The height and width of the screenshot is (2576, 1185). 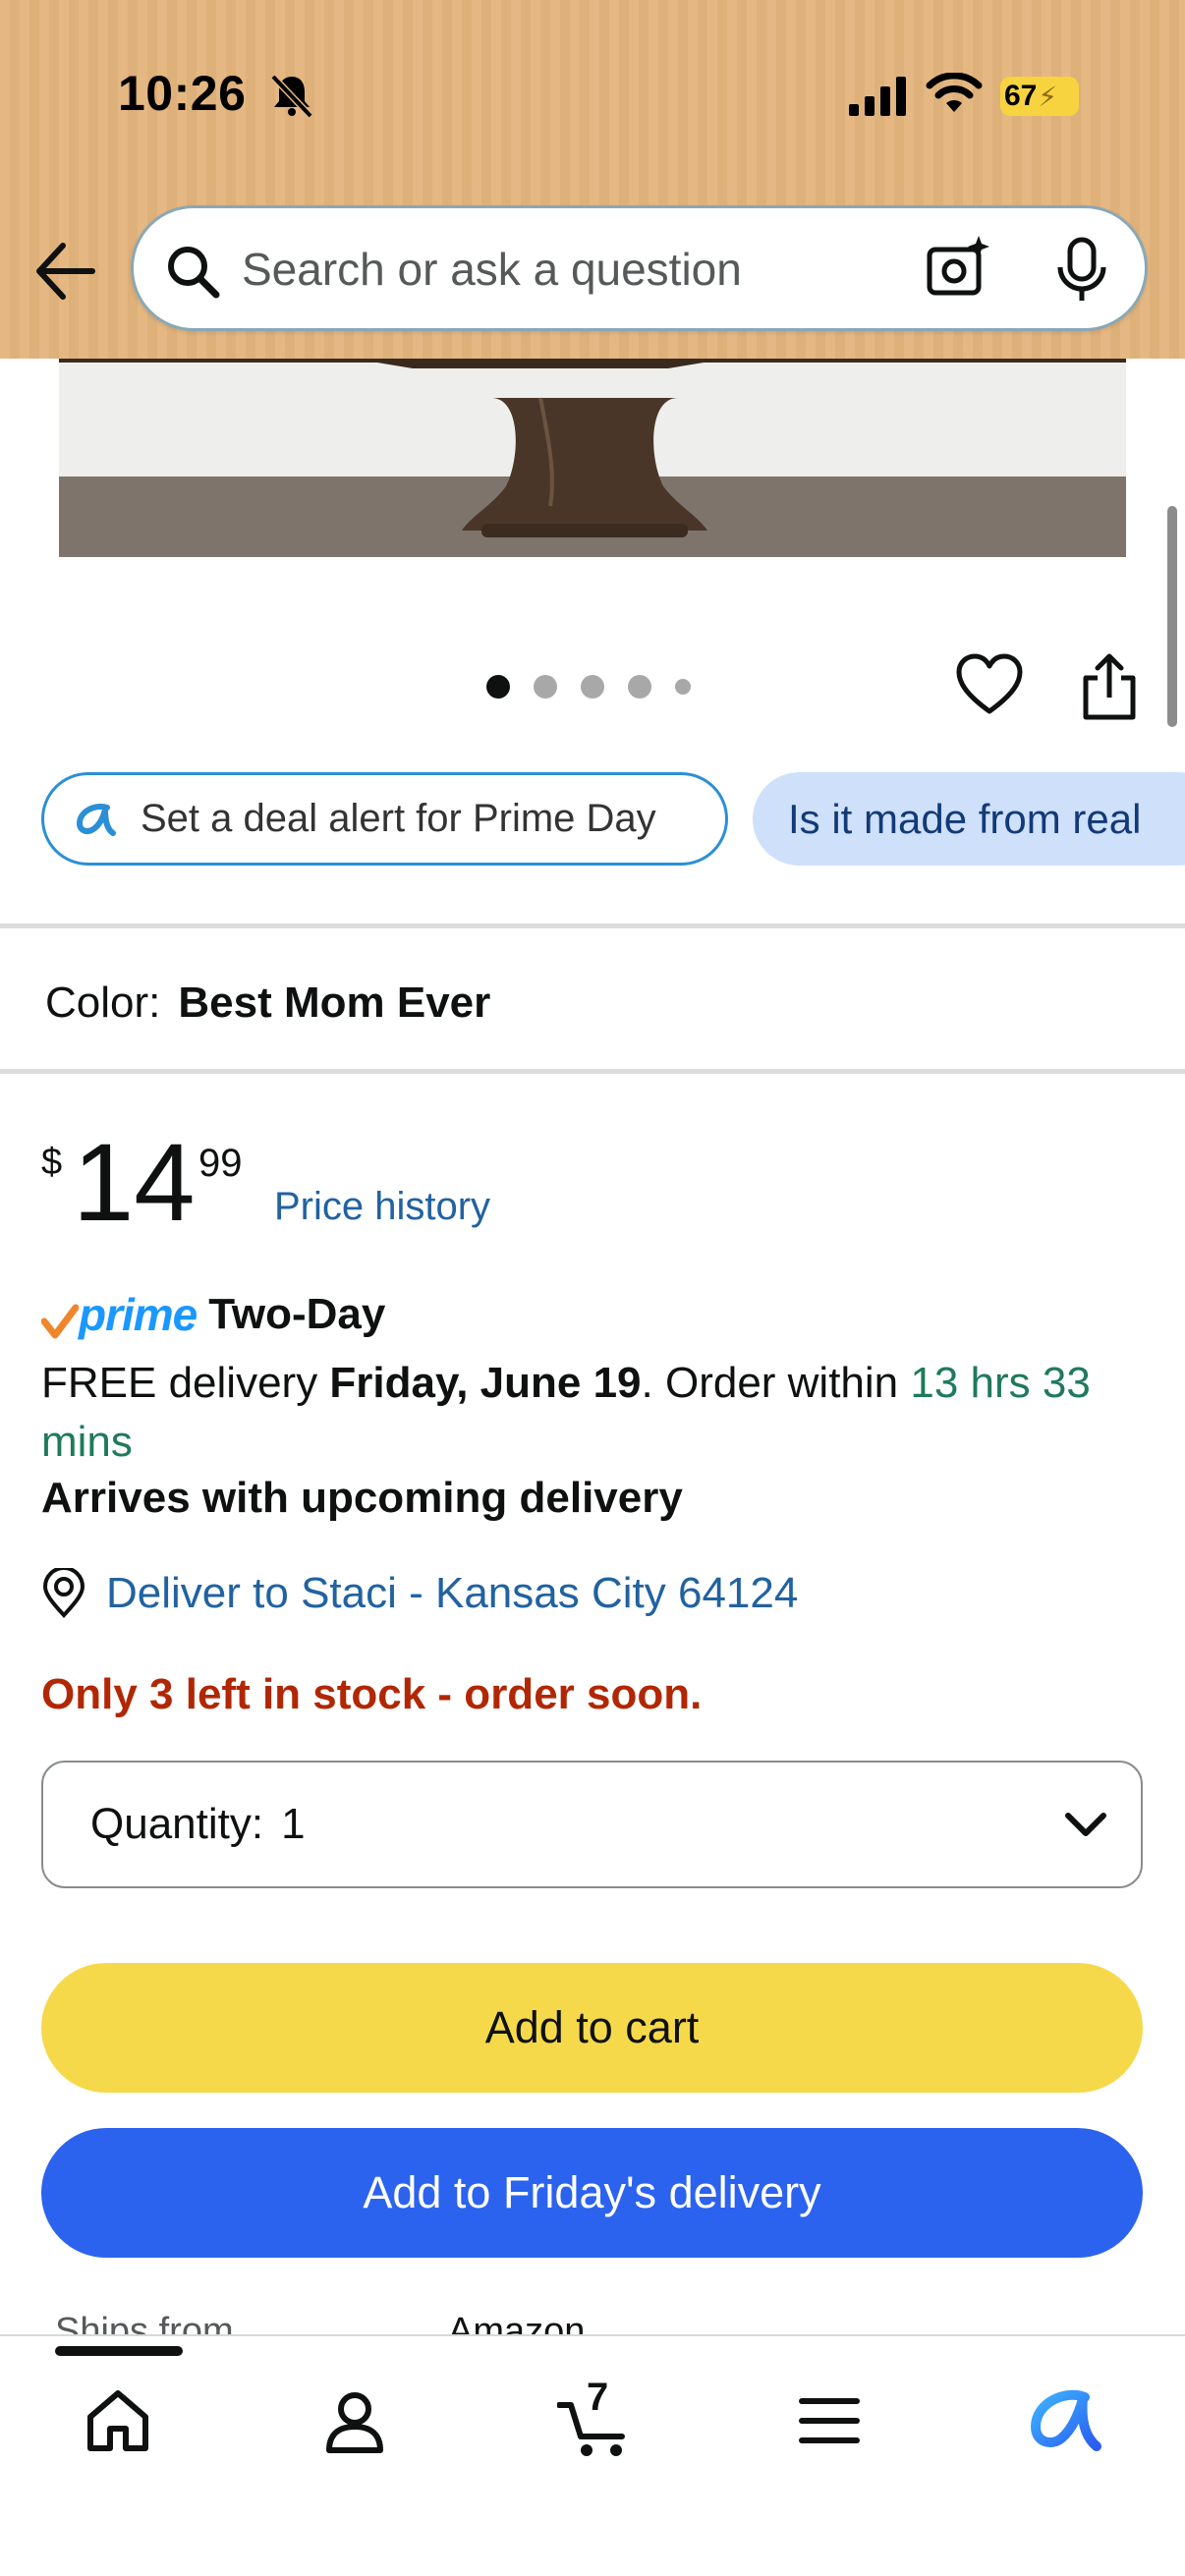 I want to click on image-carousel-dots, so click(x=589, y=687).